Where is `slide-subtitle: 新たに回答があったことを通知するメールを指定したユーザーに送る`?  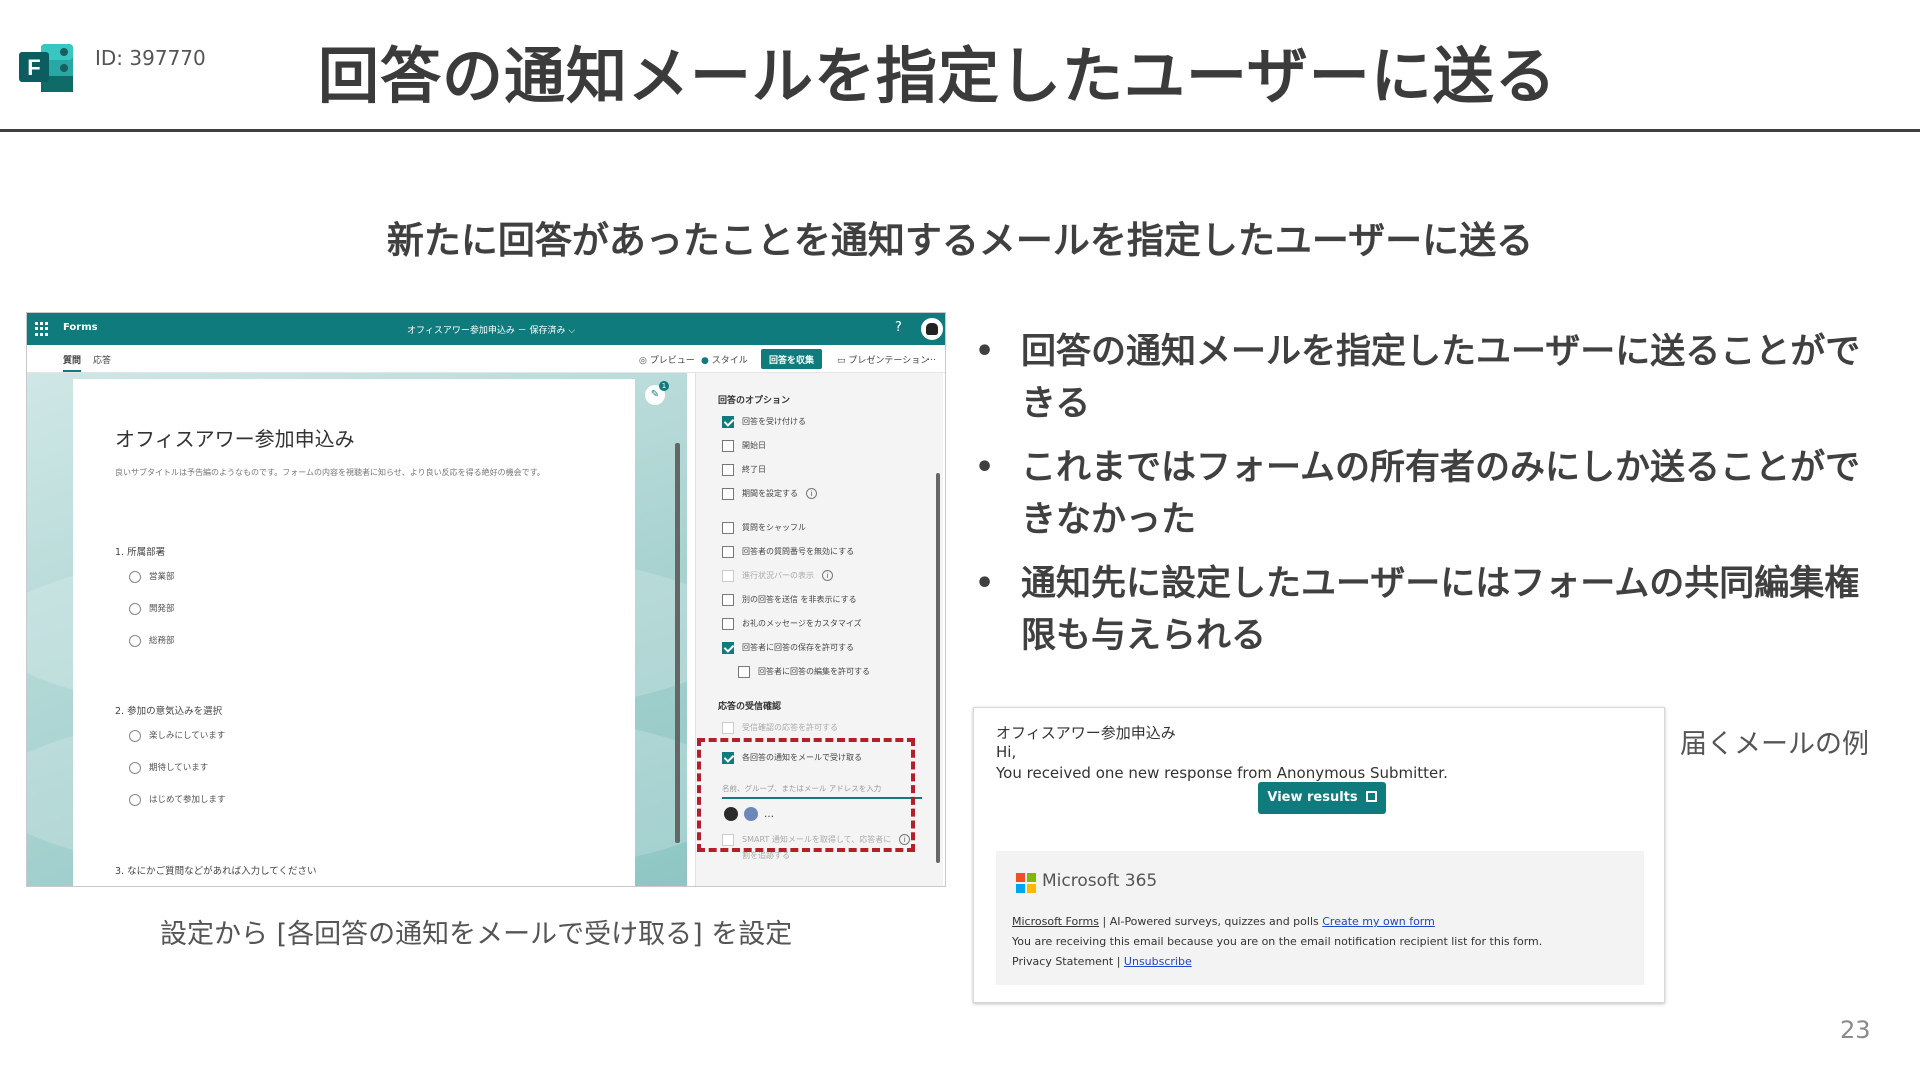 slide-subtitle: 新たに回答があったことを通知するメールを指定したユーザーに送る is located at coordinates (960, 240).